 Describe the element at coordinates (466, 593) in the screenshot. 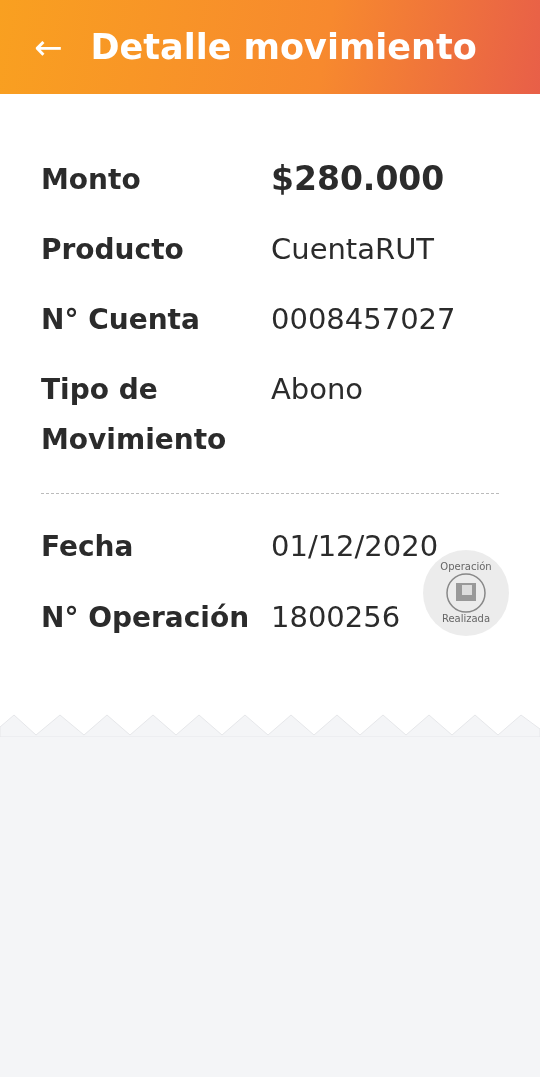

I see `document-icon` at that location.